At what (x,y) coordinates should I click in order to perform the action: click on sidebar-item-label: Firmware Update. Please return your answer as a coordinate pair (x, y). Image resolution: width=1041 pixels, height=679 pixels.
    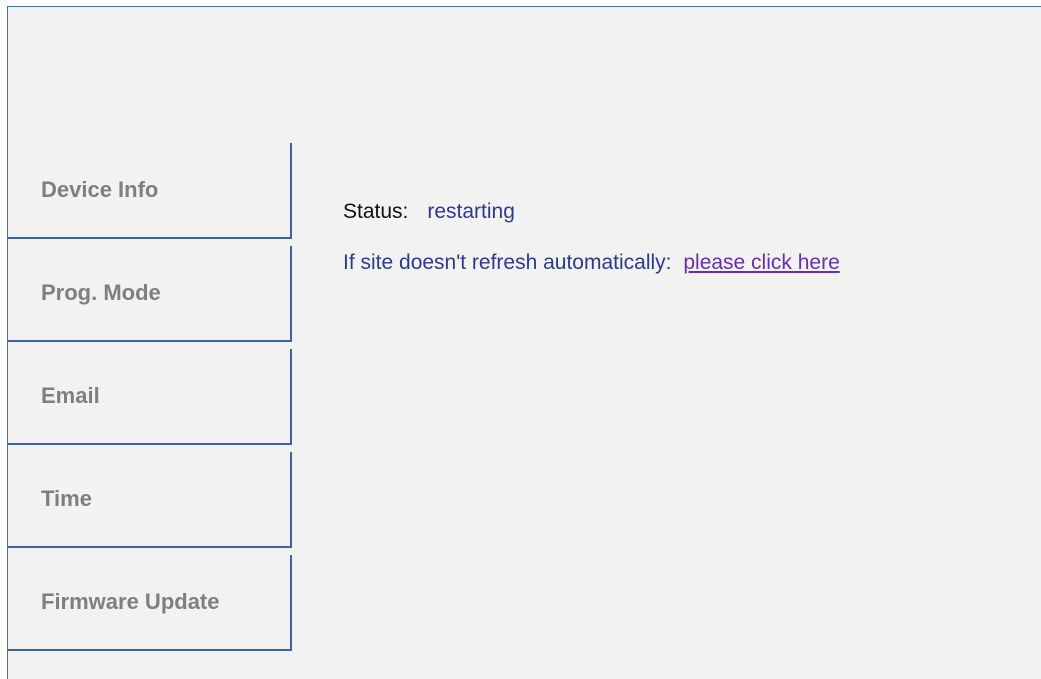
    Looking at the image, I should click on (130, 601).